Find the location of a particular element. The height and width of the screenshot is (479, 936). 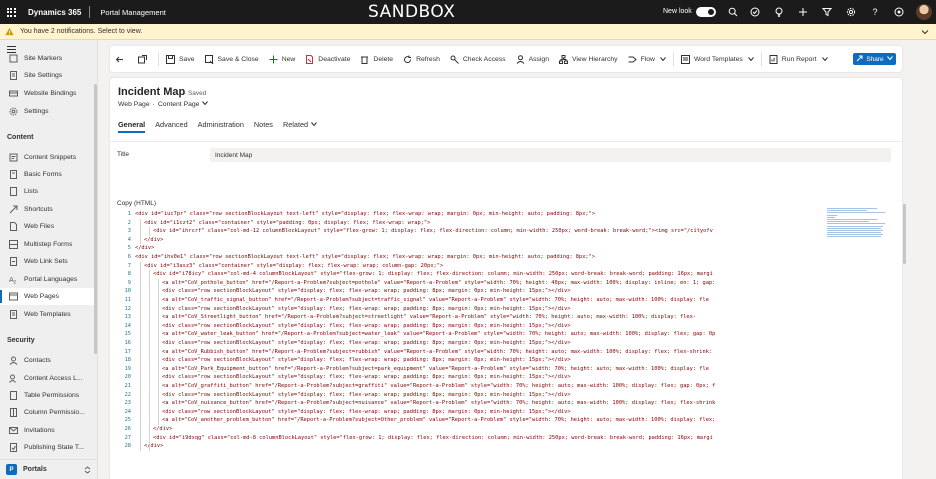

search-icon is located at coordinates (733, 12).